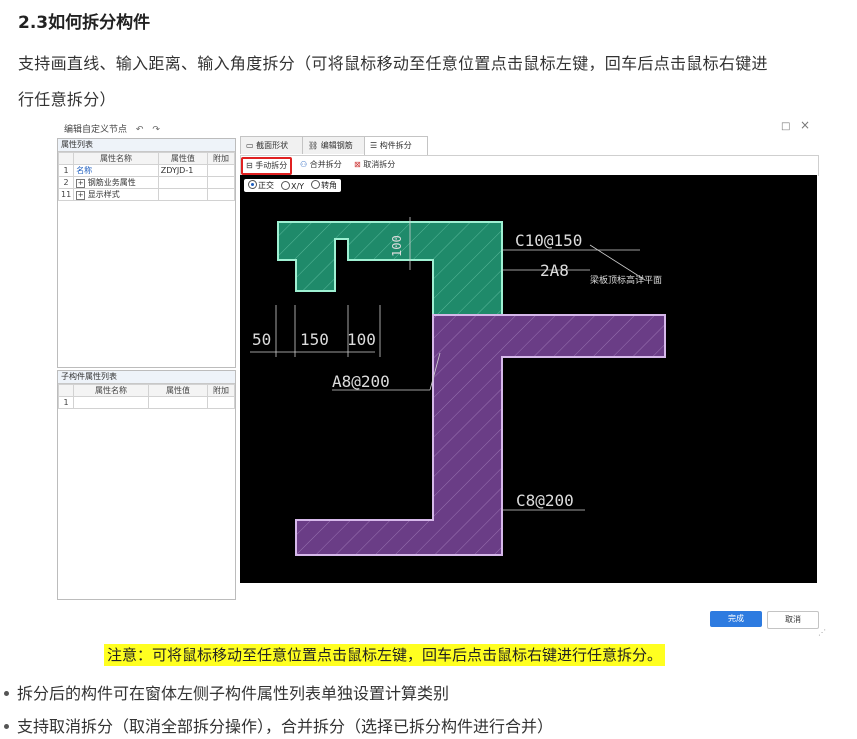  What do you see at coordinates (298, 186) in the screenshot?
I see `radio-xy-label: X/Y` at bounding box center [298, 186].